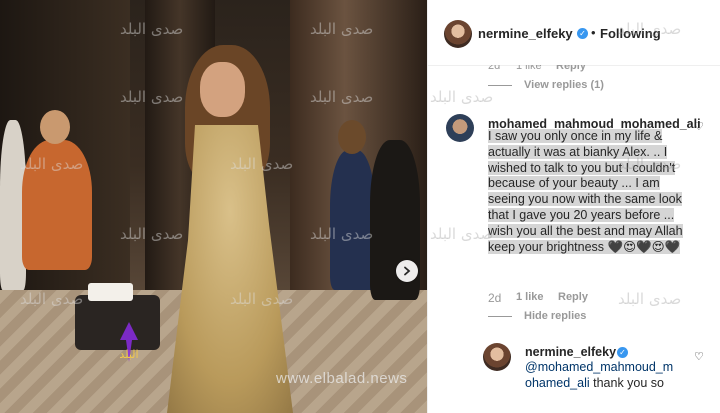  What do you see at coordinates (129, 342) in the screenshot?
I see `elbalad-logo: البلد` at bounding box center [129, 342].